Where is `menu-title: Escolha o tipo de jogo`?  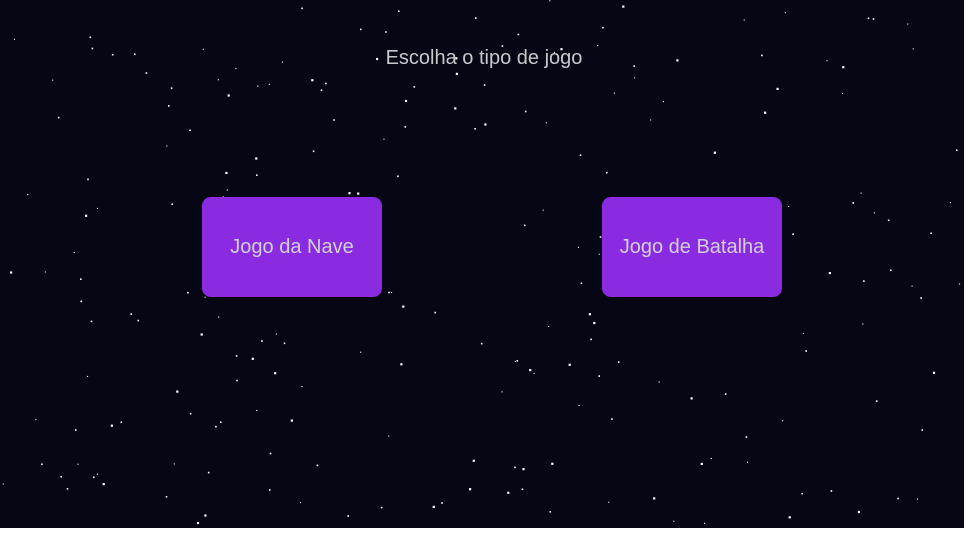
menu-title: Escolha o tipo de jogo is located at coordinates (484, 58).